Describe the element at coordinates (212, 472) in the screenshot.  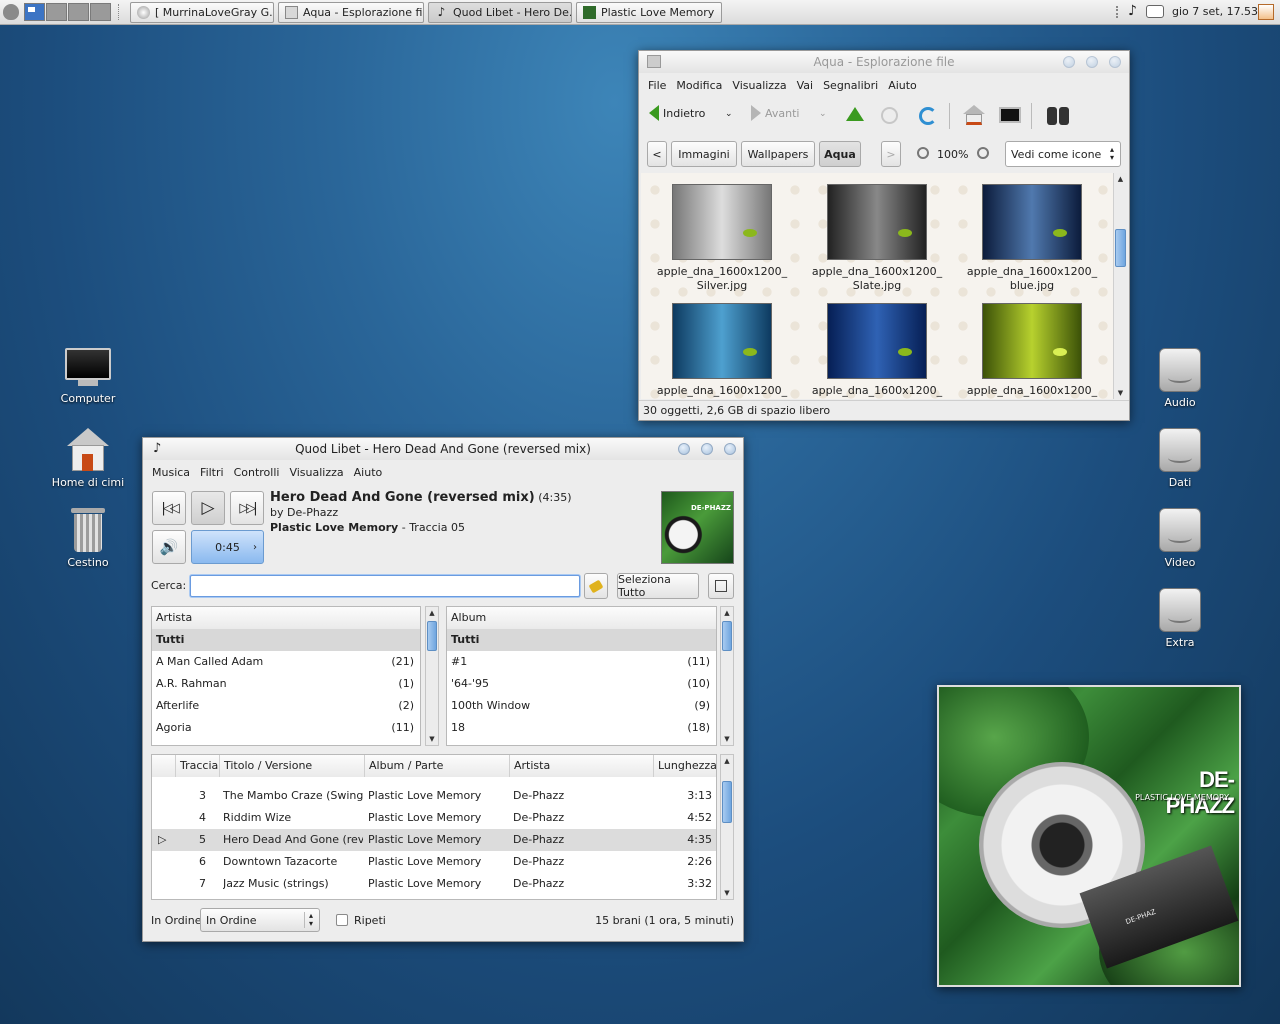
I see `menu-filtri: Filtri` at that location.